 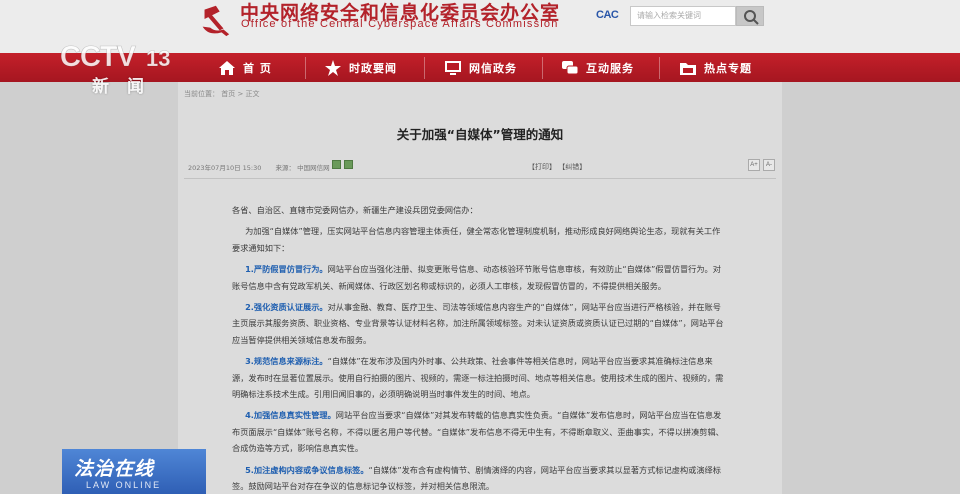 What do you see at coordinates (333, 67) in the screenshot?
I see `star-icon` at bounding box center [333, 67].